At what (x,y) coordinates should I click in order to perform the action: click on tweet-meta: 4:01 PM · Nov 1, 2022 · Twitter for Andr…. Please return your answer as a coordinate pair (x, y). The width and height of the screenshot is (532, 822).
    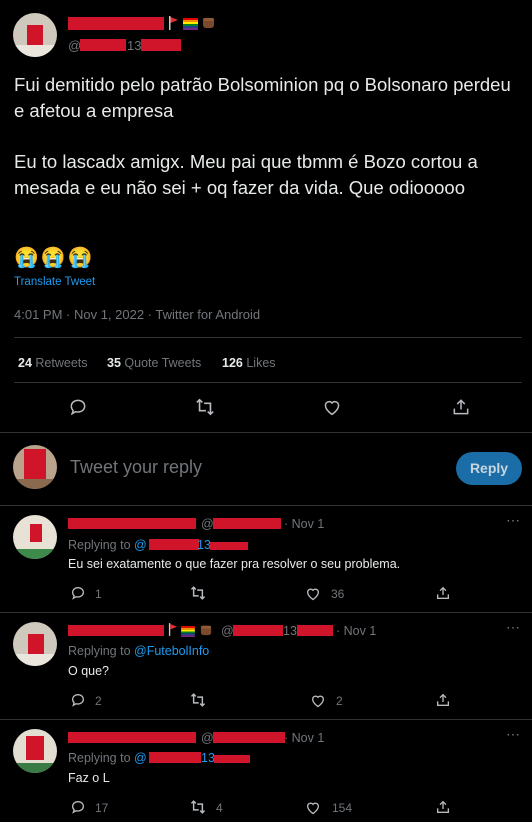
    Looking at the image, I should click on (137, 314).